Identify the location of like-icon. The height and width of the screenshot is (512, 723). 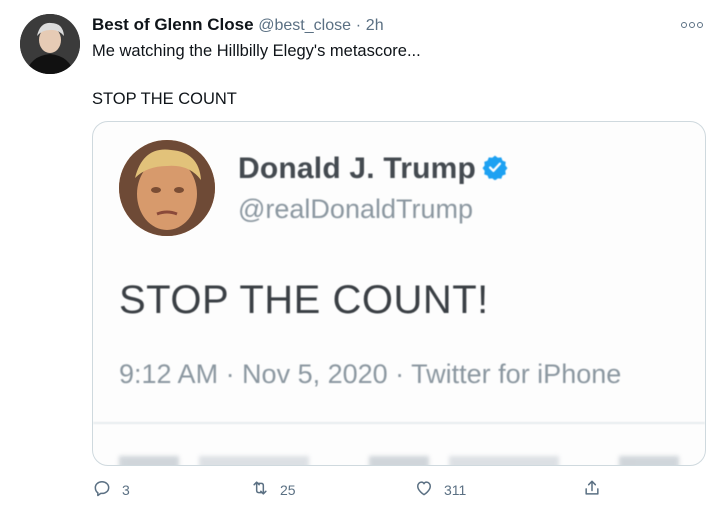
(424, 489).